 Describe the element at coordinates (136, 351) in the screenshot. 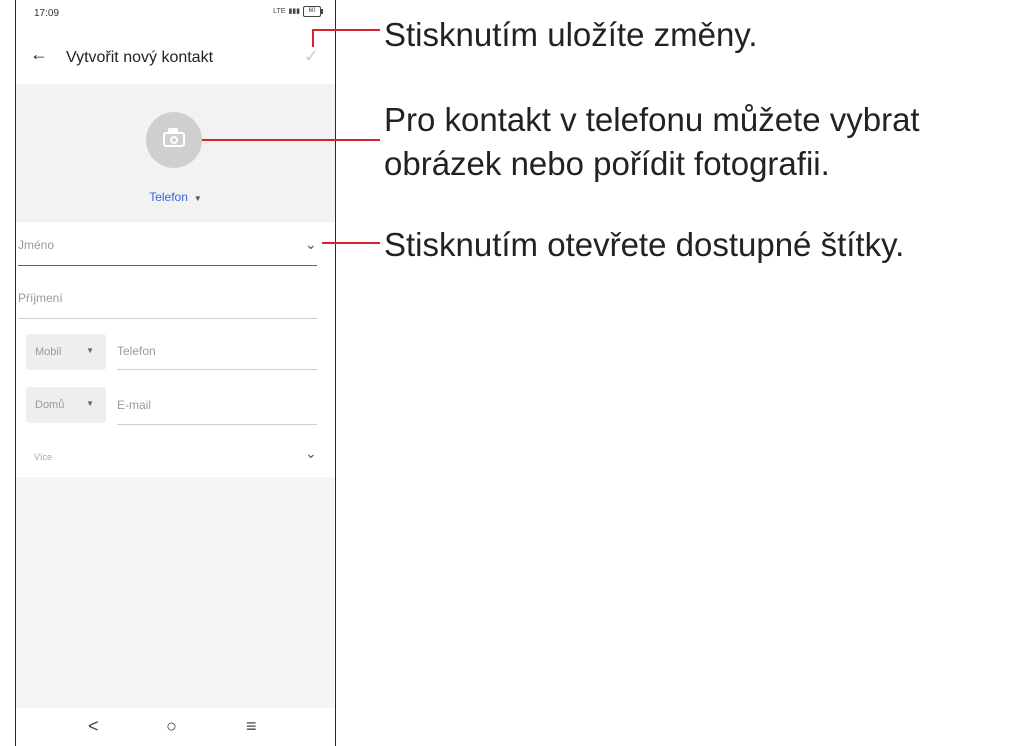

I see `phone-placeholder: Telefon` at that location.